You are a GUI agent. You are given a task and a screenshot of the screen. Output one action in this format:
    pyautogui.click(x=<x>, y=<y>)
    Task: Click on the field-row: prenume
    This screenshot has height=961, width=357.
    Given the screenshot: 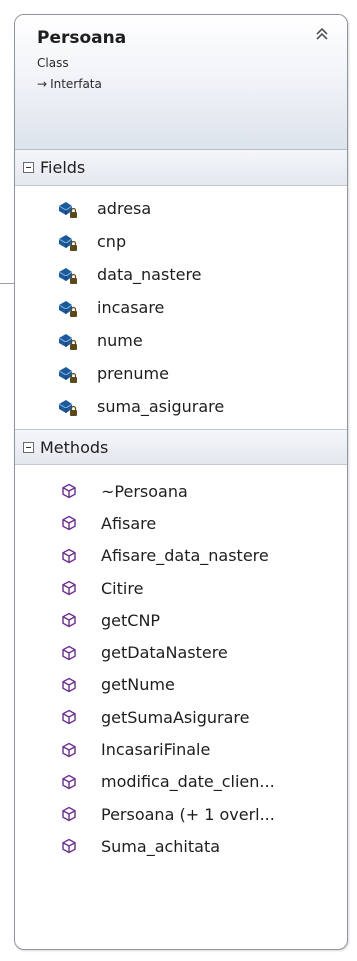 What is the action you would take?
    pyautogui.click(x=181, y=373)
    